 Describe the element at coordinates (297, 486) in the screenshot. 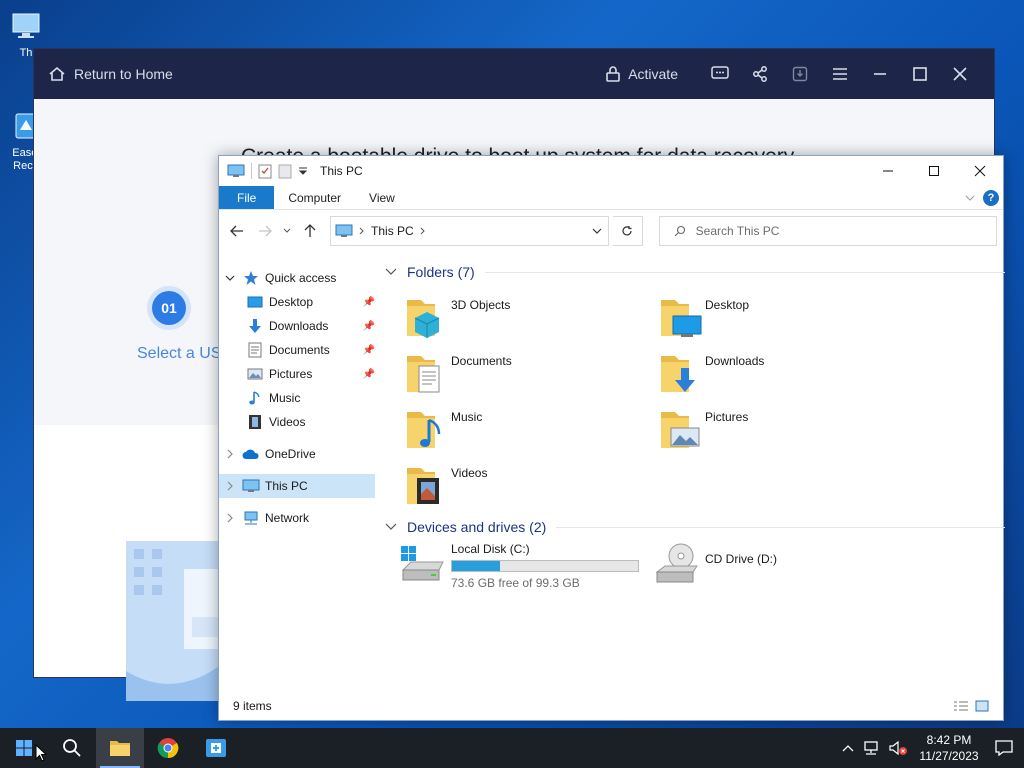

I see `nav-this-pc: This PC` at that location.